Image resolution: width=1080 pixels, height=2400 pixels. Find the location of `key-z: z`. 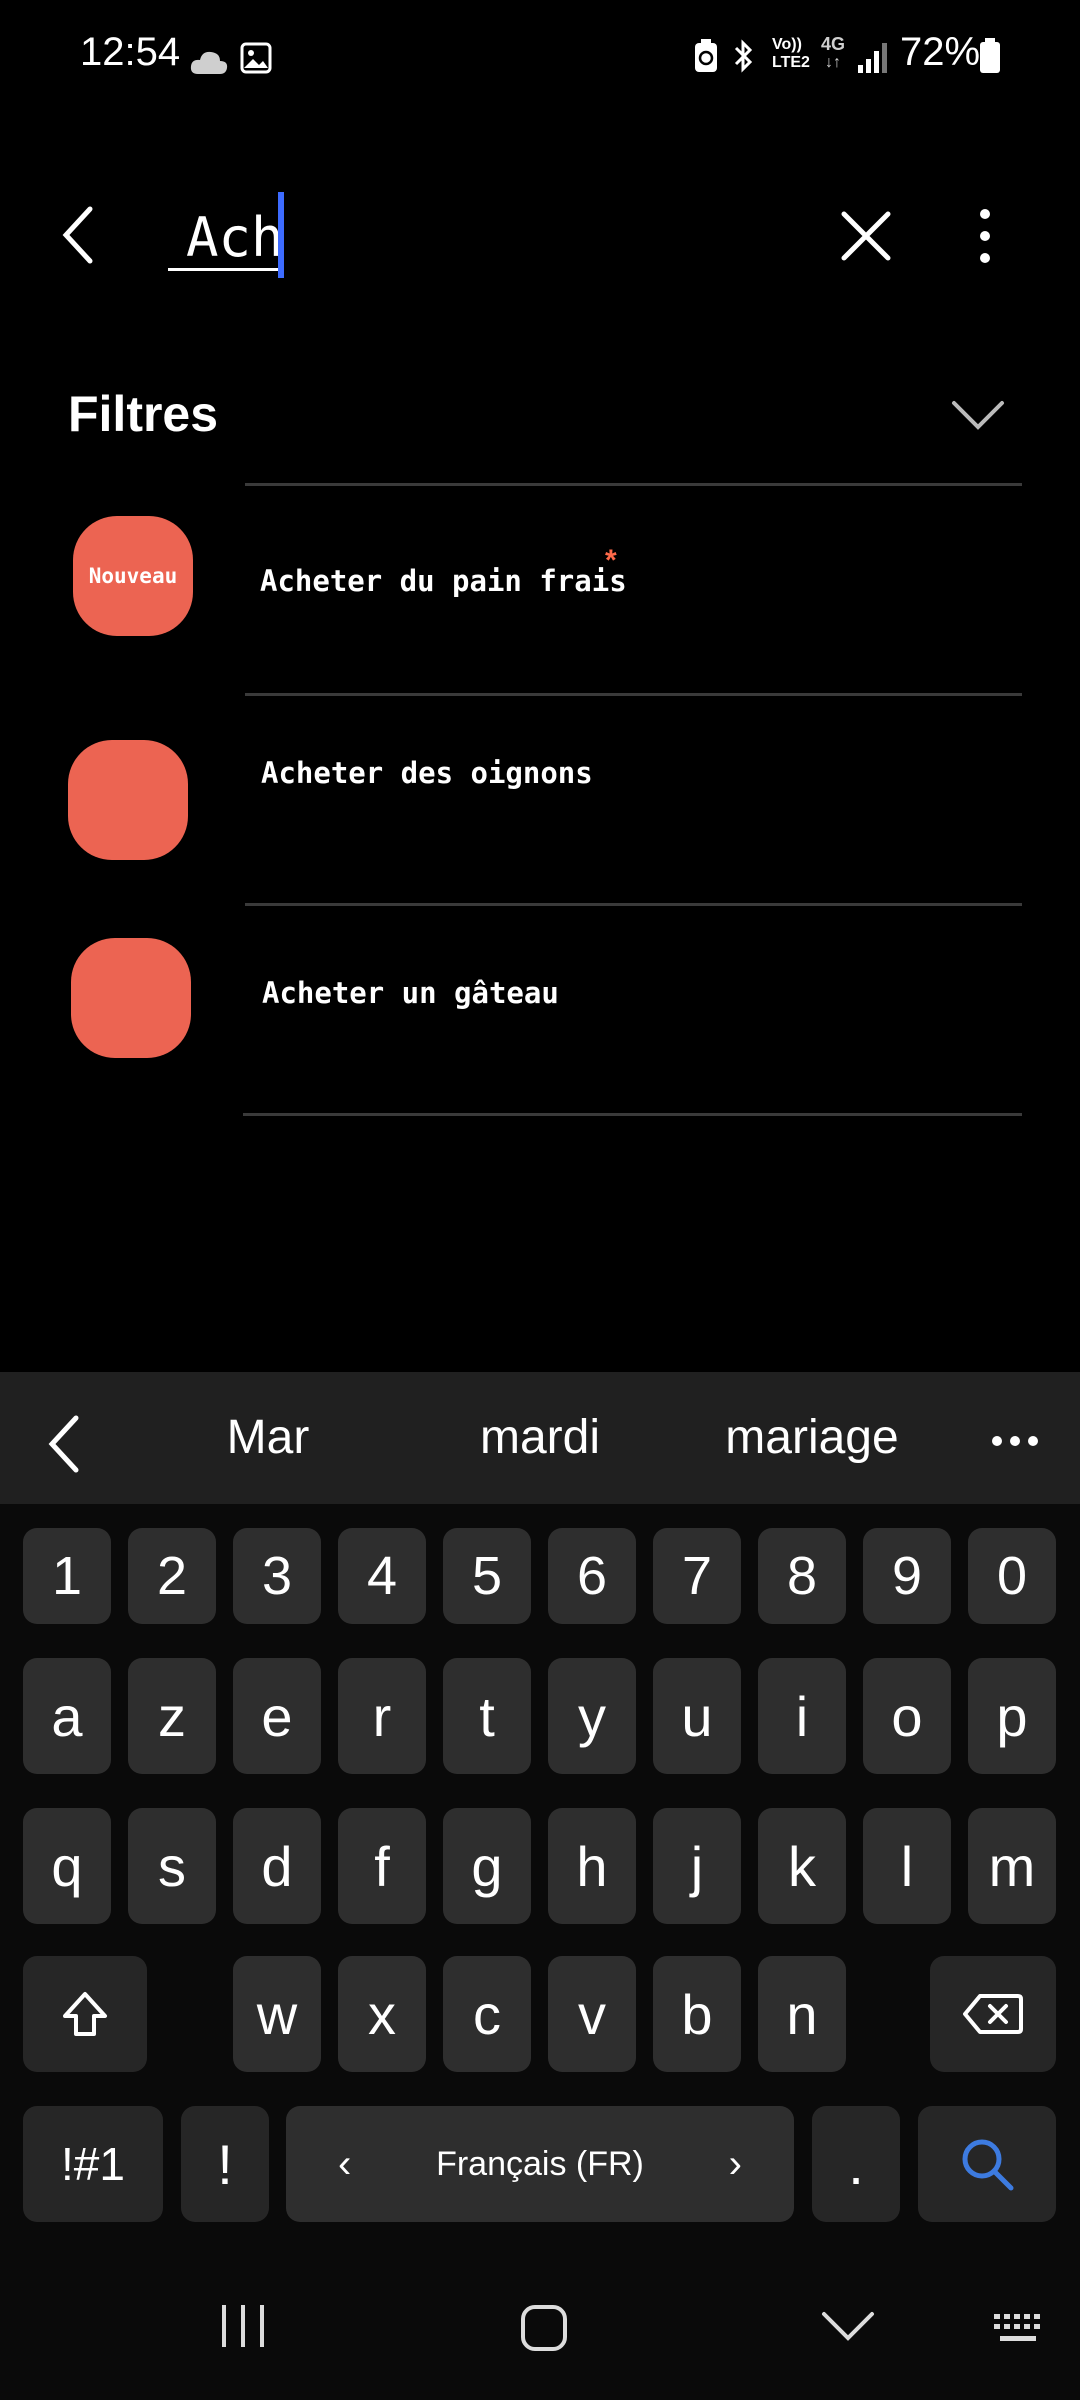

key-z: z is located at coordinates (172, 1716).